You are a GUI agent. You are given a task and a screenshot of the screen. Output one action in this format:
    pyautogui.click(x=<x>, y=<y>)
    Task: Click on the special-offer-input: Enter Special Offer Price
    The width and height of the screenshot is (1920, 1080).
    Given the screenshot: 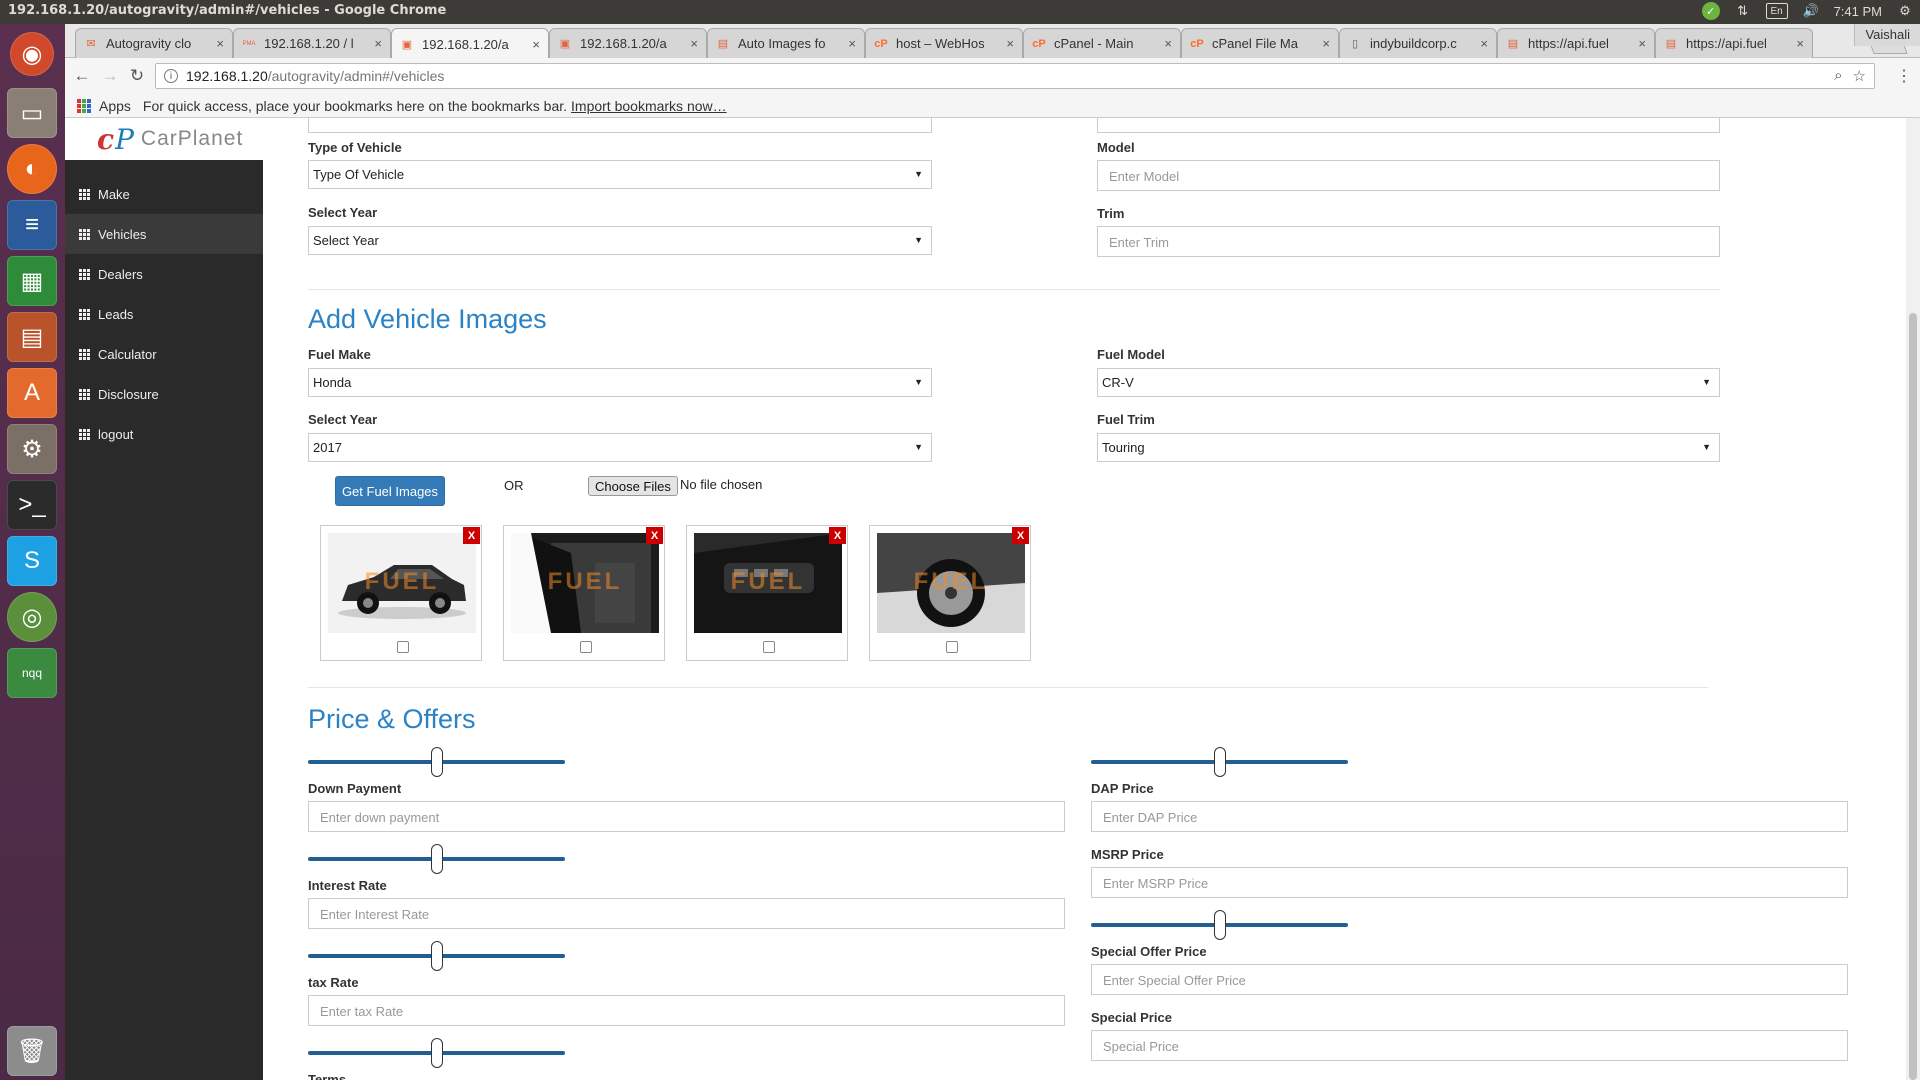 What is the action you would take?
    pyautogui.click(x=1469, y=979)
    